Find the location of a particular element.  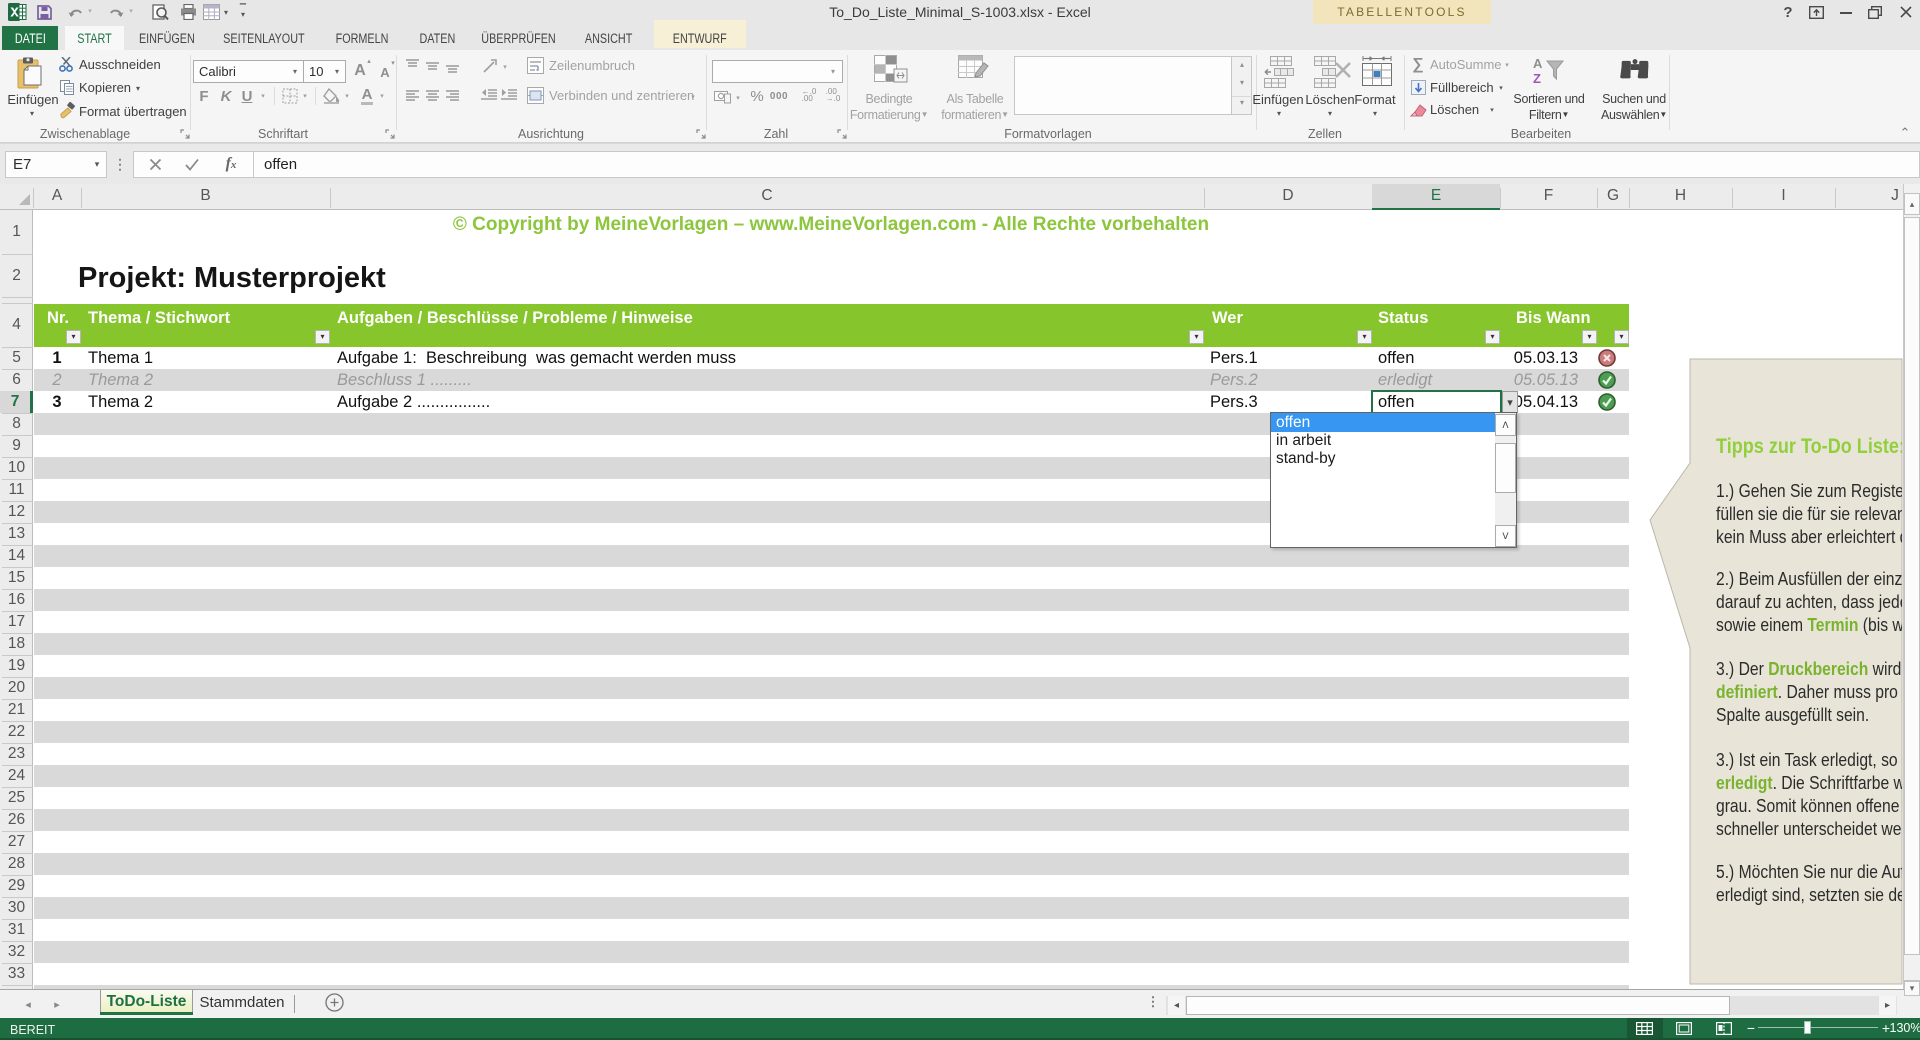

svg-text: A is located at coordinates (1538, 63).